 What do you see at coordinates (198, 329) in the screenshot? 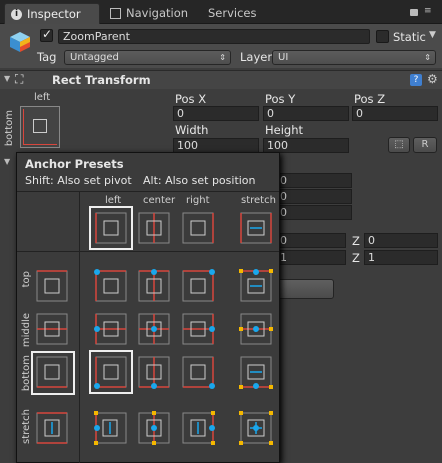
I see `preset-middle-right` at bounding box center [198, 329].